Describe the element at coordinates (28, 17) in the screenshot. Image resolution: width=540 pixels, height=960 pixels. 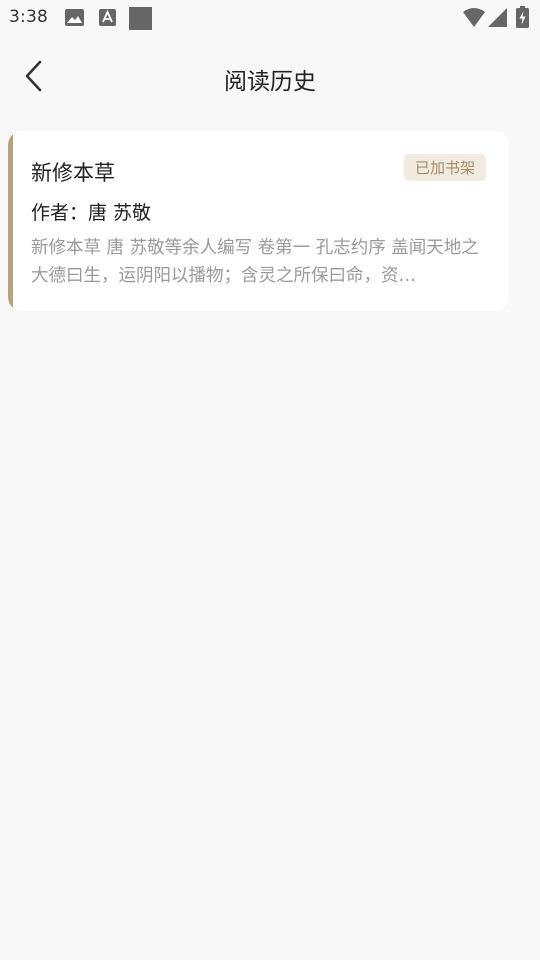
I see `status-time: 3:38` at that location.